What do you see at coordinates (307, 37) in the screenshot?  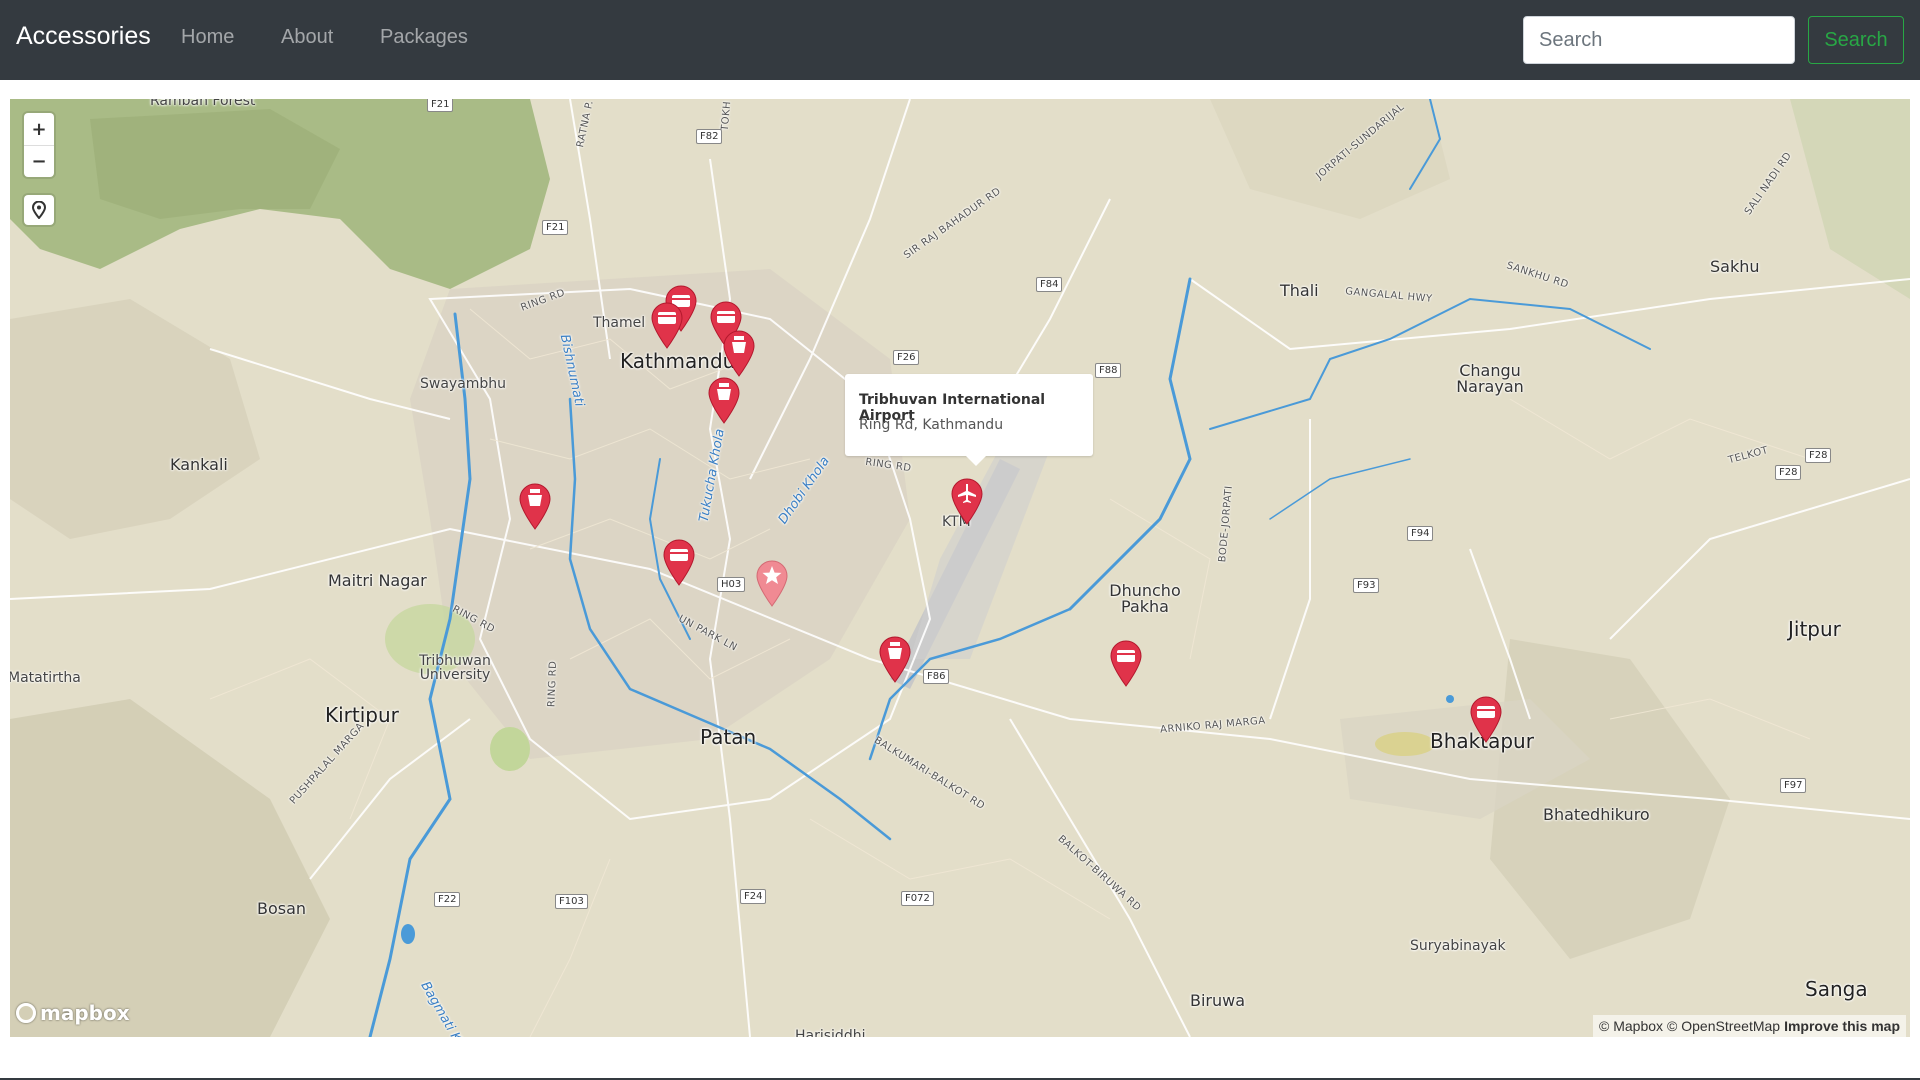 I see `nav-about-link: About` at bounding box center [307, 37].